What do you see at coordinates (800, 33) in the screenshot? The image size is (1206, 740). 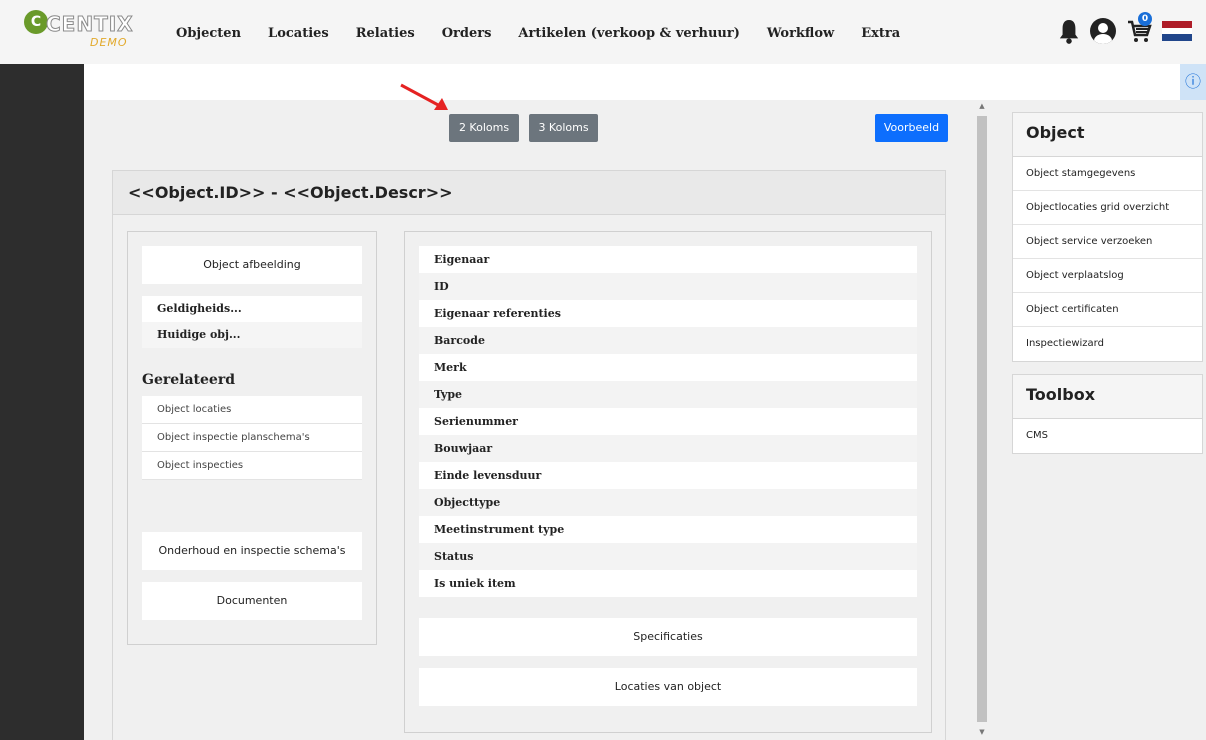 I see `nav-workflow: Workflow` at bounding box center [800, 33].